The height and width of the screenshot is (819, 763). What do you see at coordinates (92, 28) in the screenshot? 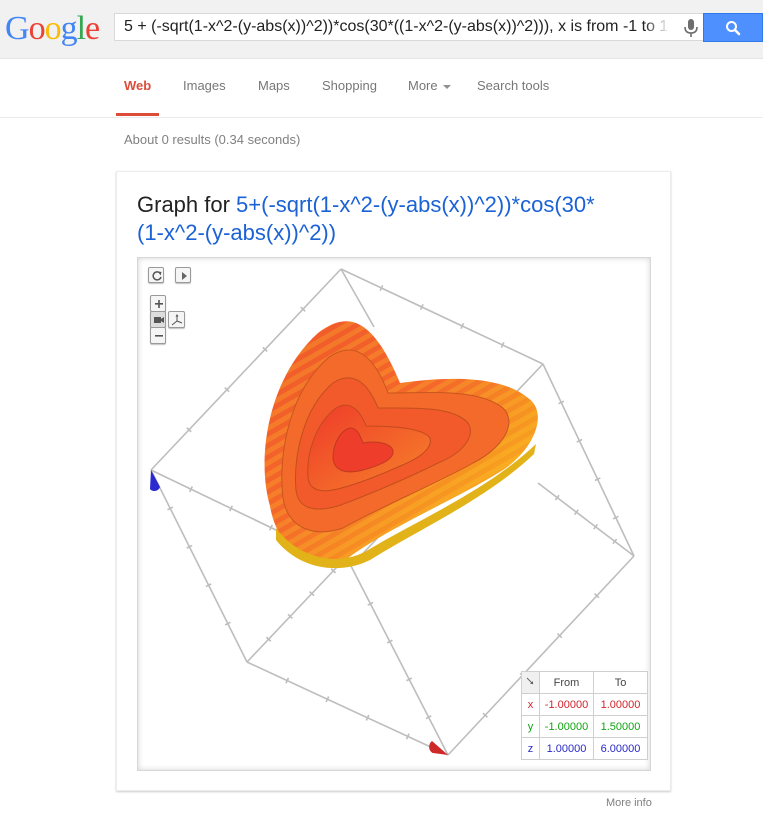
I see `logo-letter: e` at bounding box center [92, 28].